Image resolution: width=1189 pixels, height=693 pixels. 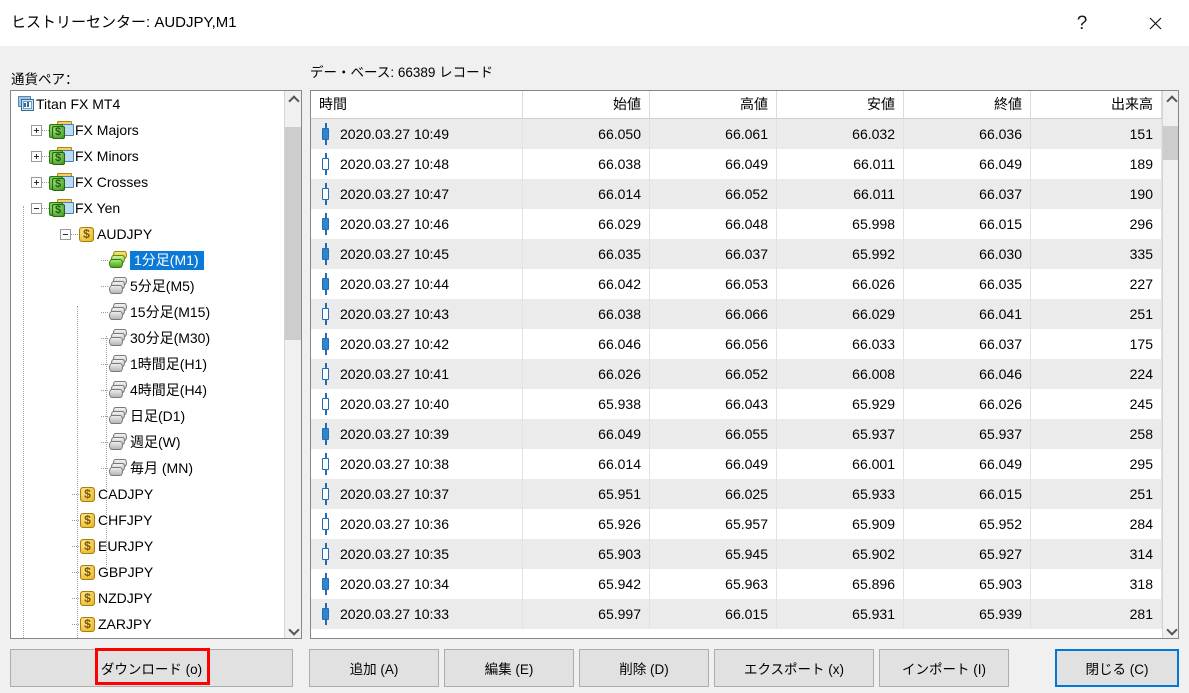 I want to click on tree-item-w: 週足(W), so click(x=147, y=442).